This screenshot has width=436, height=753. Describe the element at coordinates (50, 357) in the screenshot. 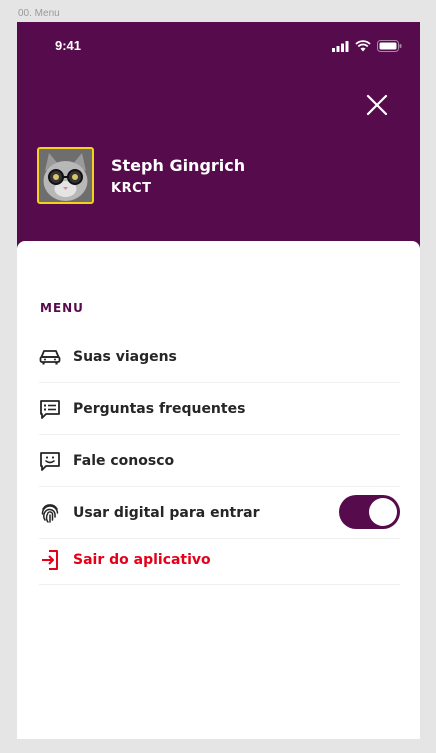

I see `car-icon` at that location.